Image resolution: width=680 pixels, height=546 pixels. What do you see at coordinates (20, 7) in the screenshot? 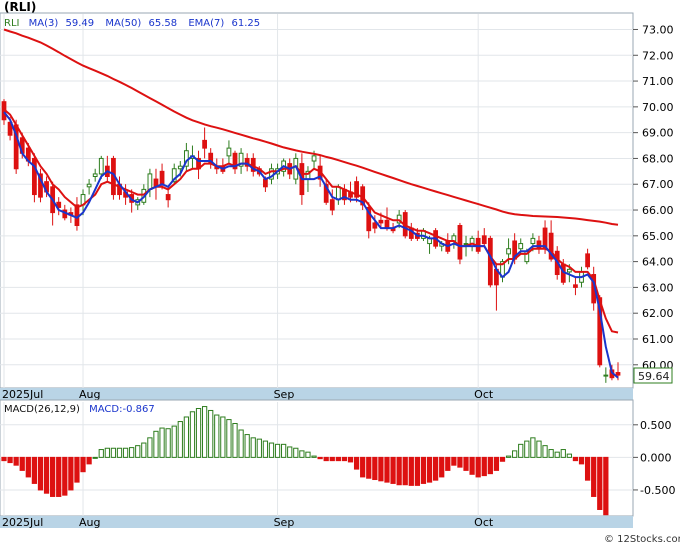
I see `chart-title: (RLI)` at bounding box center [20, 7].